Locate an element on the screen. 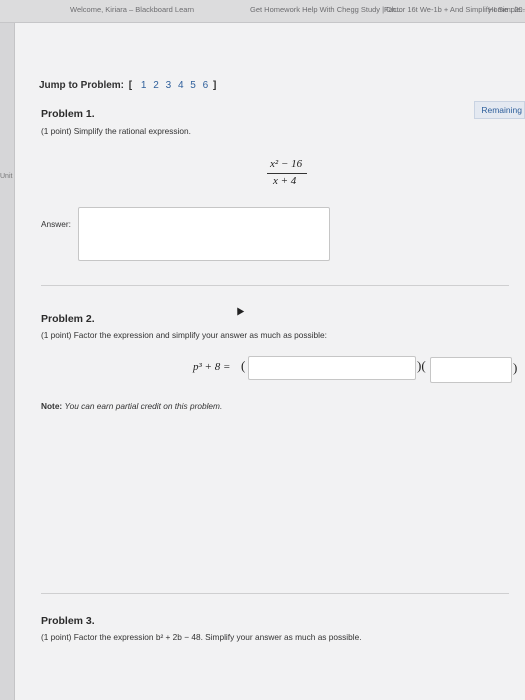 The image size is (525, 700). problem-2-open-paren: ( is located at coordinates (243, 365).